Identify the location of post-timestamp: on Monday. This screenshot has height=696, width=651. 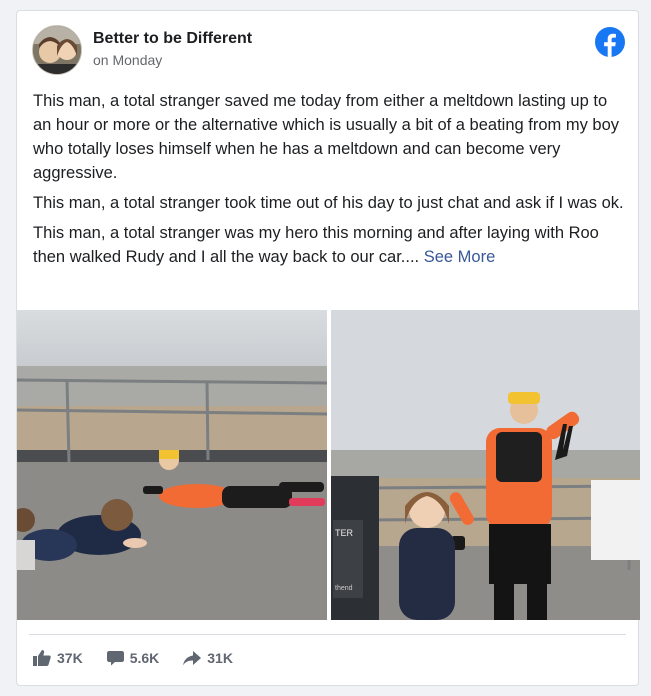
(127, 60).